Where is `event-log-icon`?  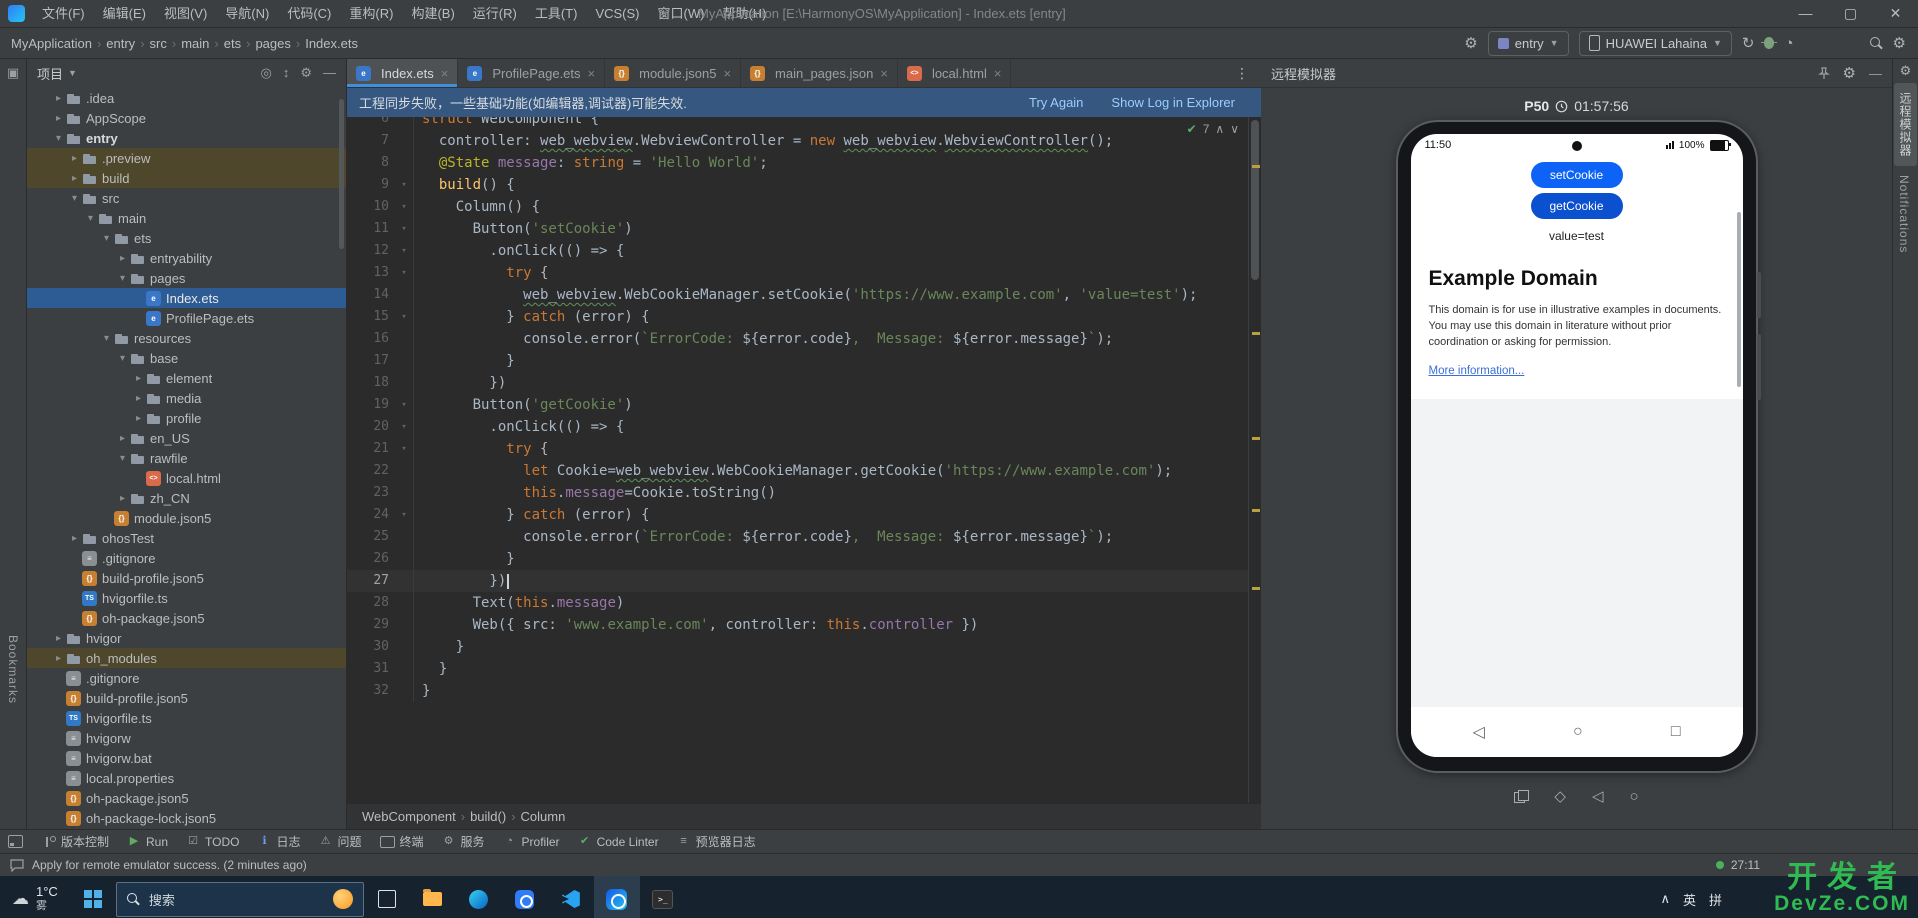
event-log-icon is located at coordinates (17, 865).